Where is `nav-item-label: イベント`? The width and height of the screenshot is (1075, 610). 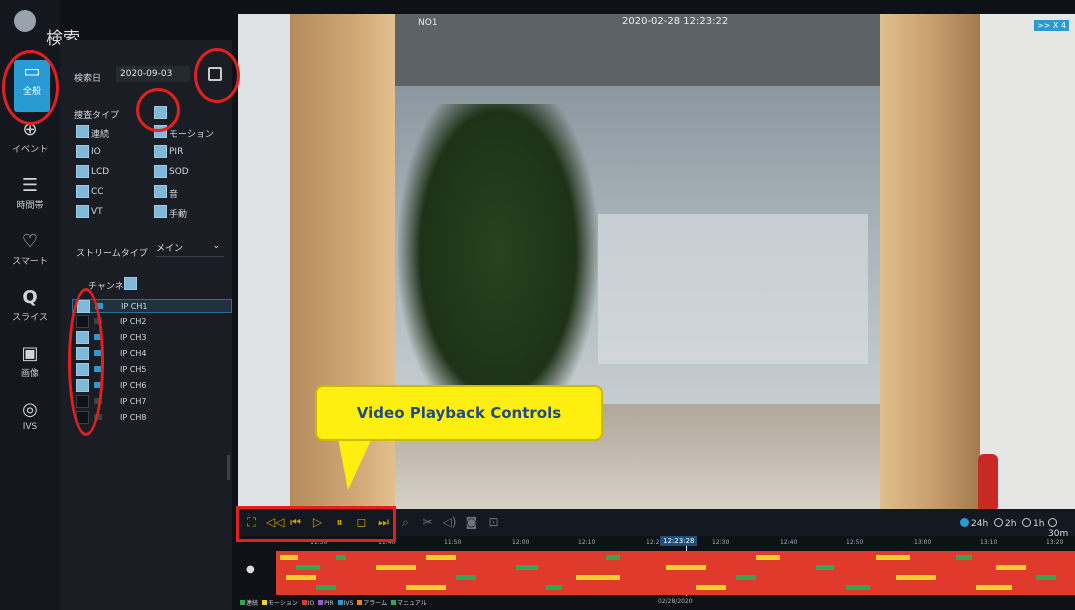 nav-item-label: イベント is located at coordinates (29, 150).